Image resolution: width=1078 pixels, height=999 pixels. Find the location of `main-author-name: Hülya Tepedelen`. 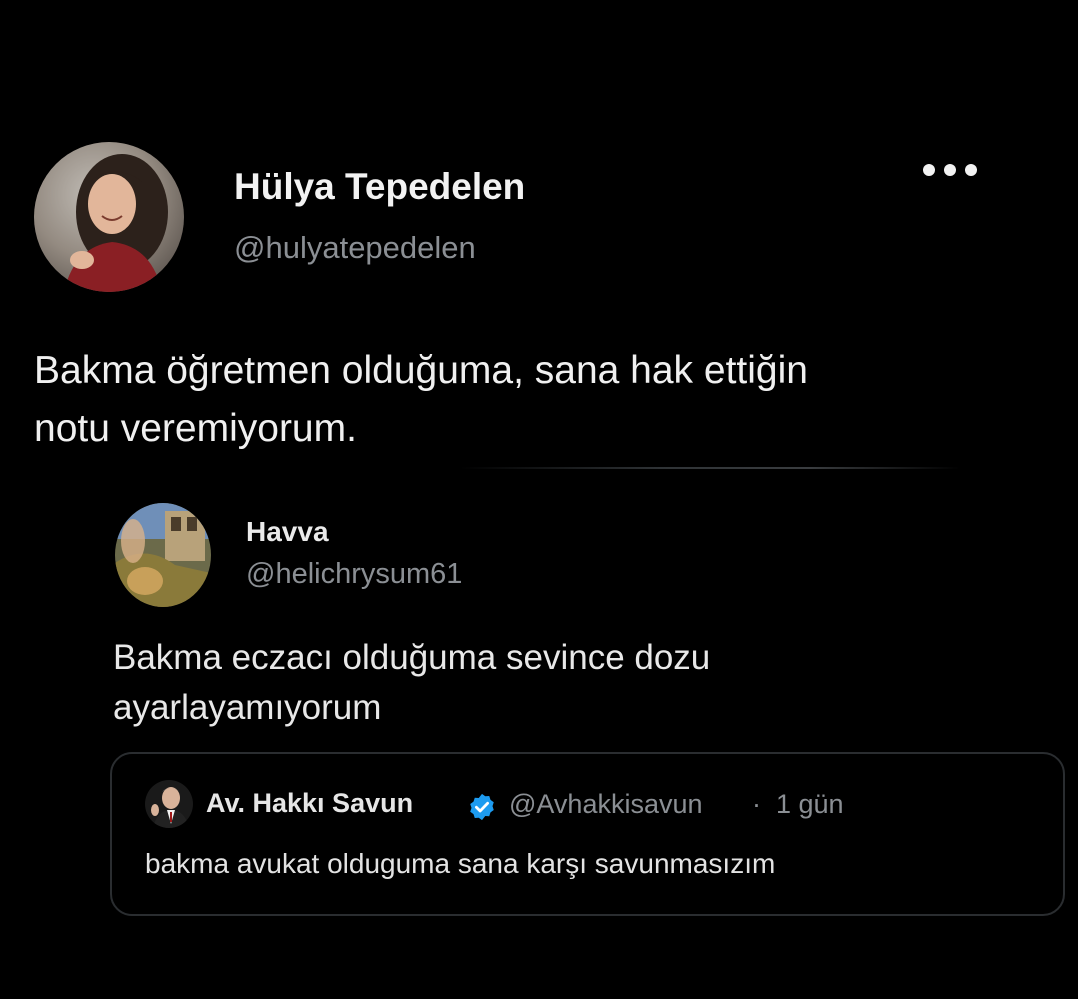

main-author-name: Hülya Tepedelen is located at coordinates (379, 187).